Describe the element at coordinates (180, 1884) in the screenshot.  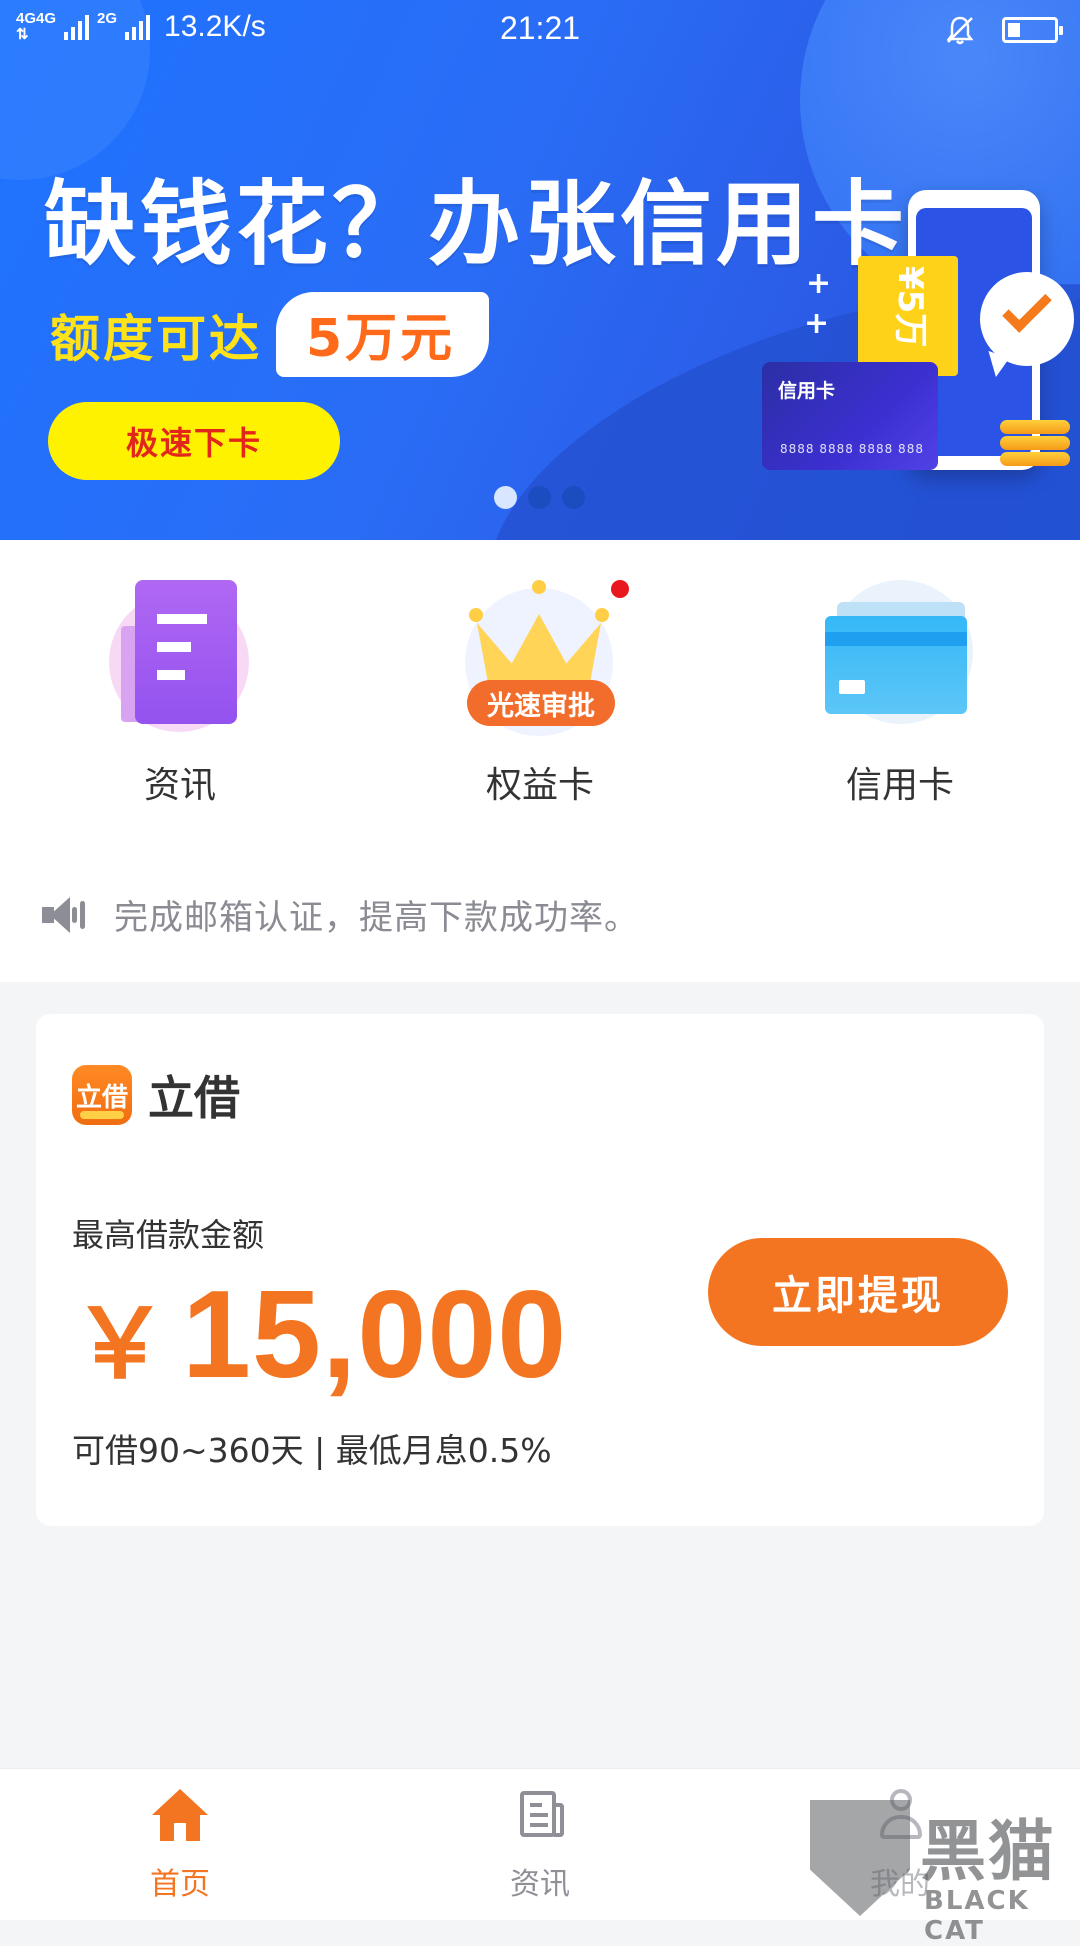
I see `tab-label: 首页` at that location.